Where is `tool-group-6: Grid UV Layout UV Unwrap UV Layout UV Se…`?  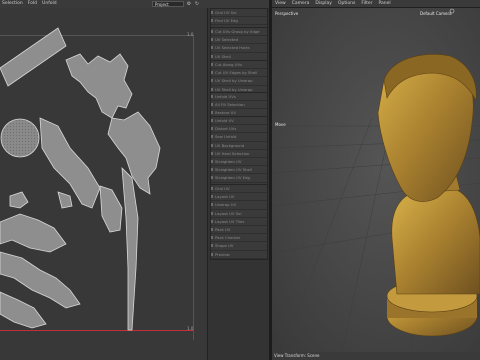
tool-group-6: Grid UV Layout UV Unwrap UV Layout UV Se… is located at coordinates (239, 222).